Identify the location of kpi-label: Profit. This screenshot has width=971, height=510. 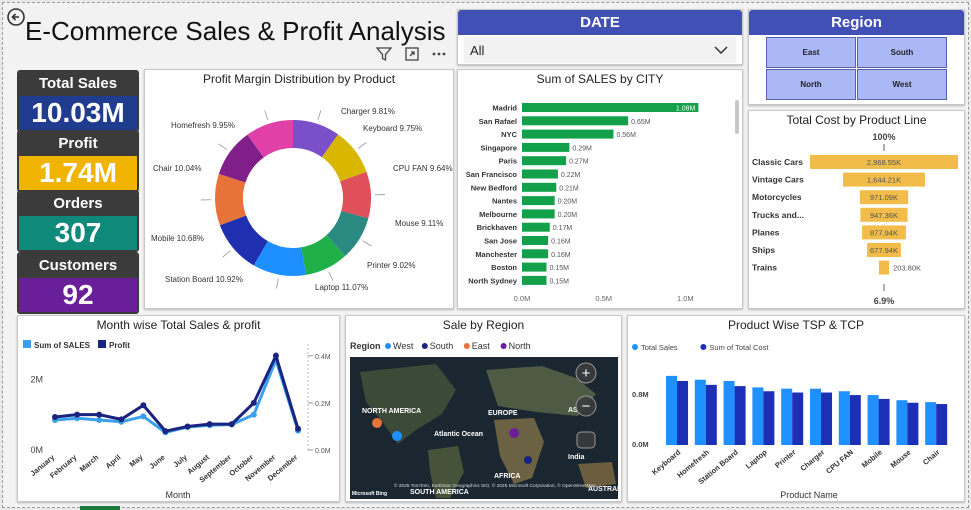
(78, 144).